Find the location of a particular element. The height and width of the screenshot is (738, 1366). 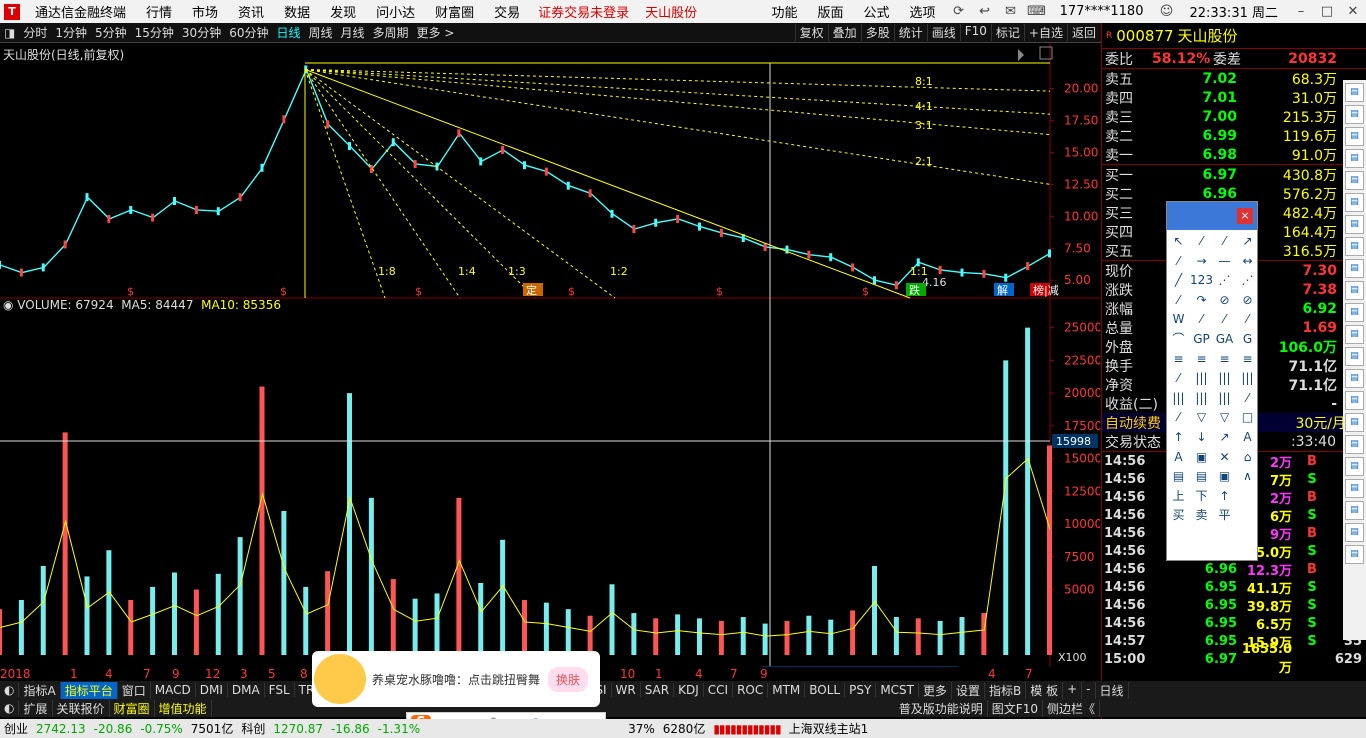

draw-tool-icon: 卖 is located at coordinates (1201, 516).